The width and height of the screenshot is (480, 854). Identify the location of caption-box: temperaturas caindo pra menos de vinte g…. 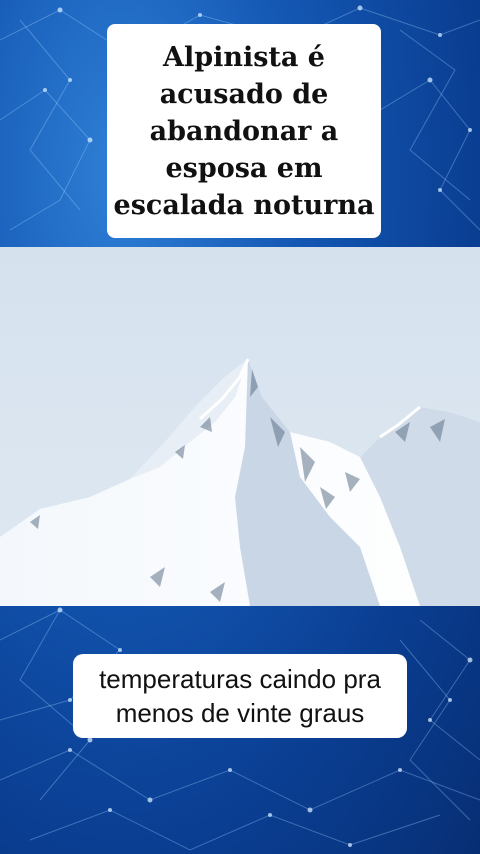
(240, 696).